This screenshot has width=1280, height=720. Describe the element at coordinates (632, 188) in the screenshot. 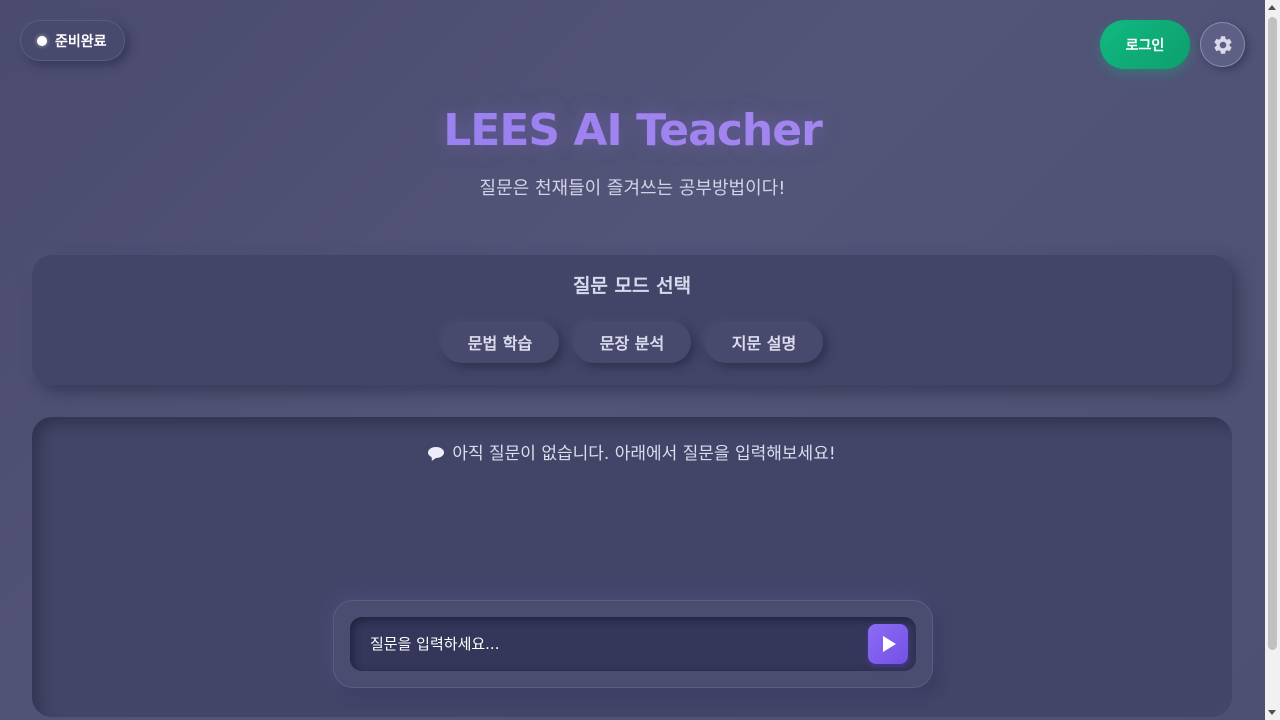

I see `page-subtitle: 질문은 천재들이 즐겨쓰는 공부방법이다!` at that location.